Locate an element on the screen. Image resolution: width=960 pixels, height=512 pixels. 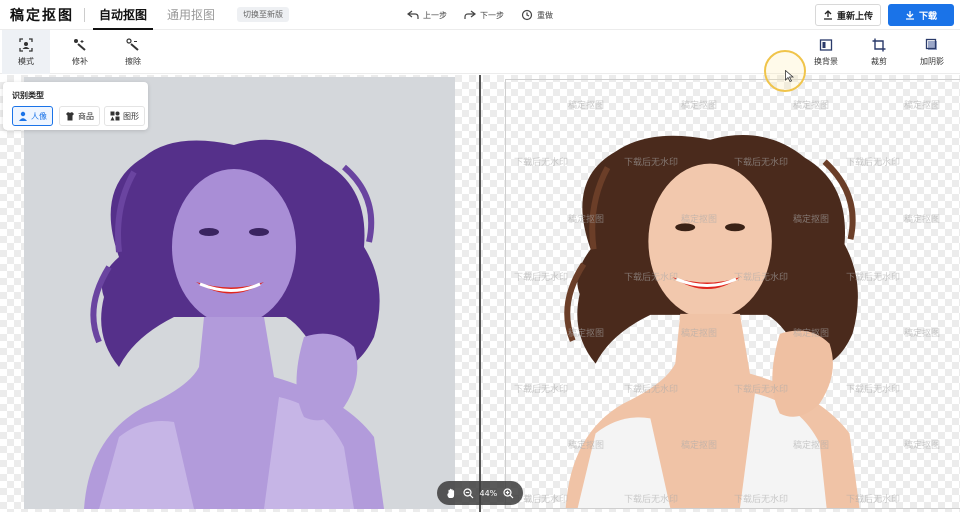
recognition-option-person-label: 人像 is located at coordinates (39, 116).